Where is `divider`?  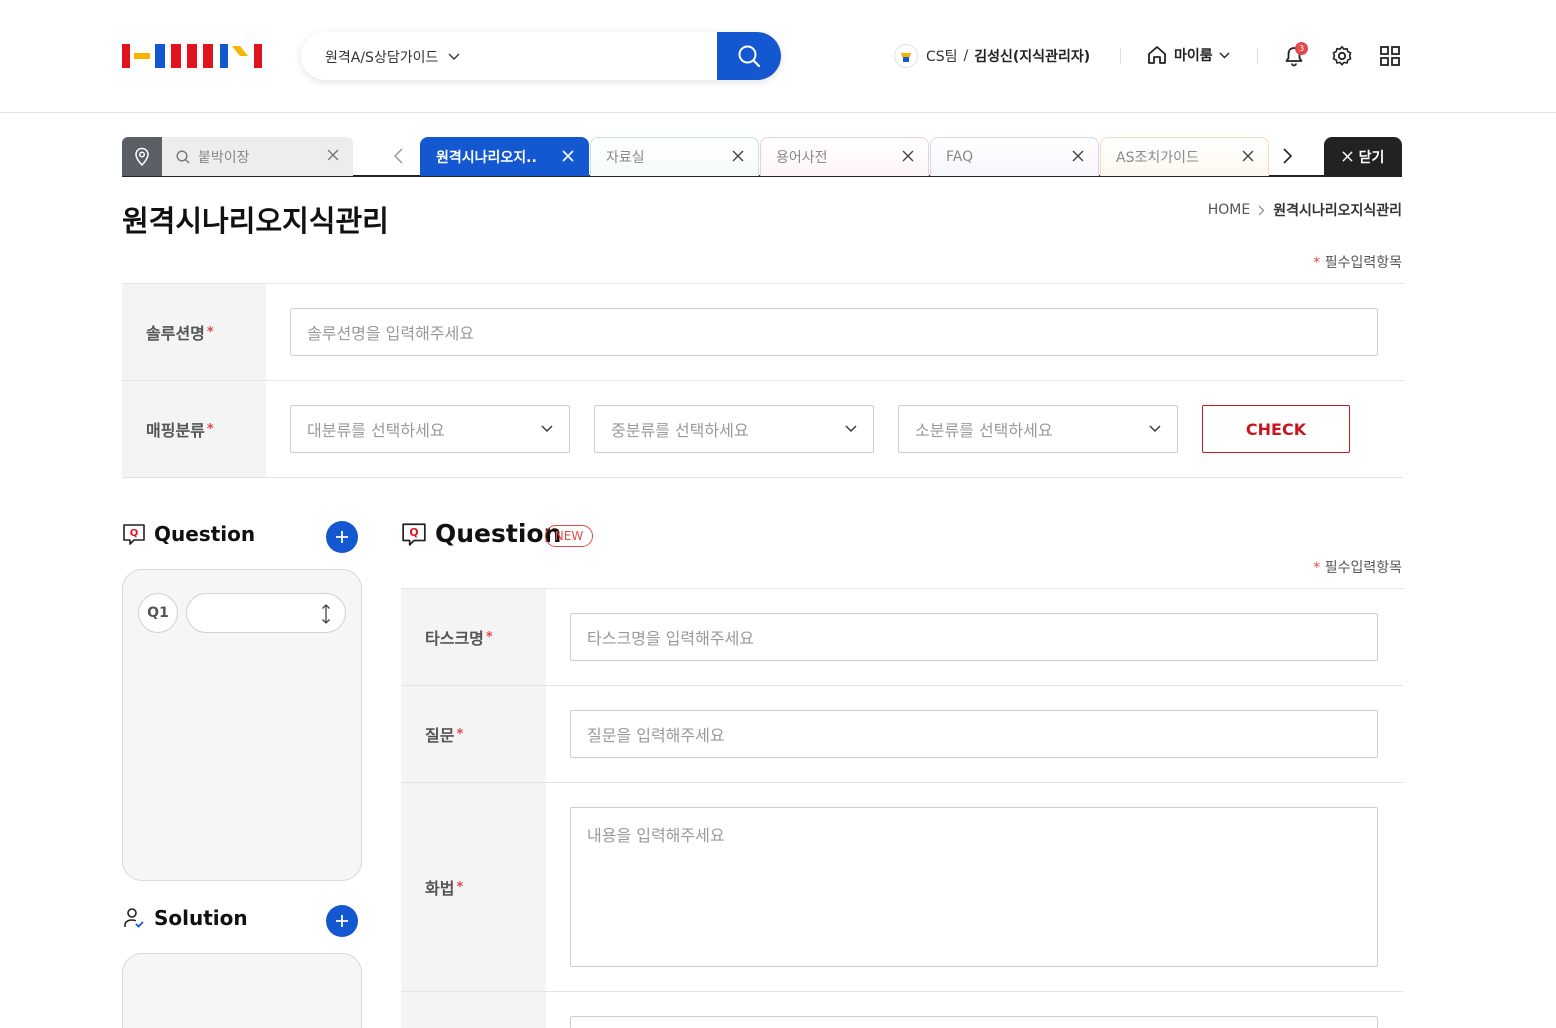
divider is located at coordinates (1257, 56).